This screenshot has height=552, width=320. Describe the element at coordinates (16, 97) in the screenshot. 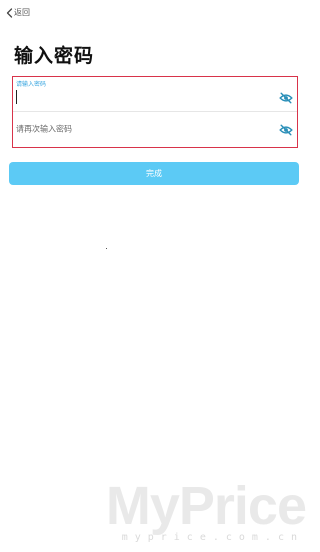

I see `text-cursor` at that location.